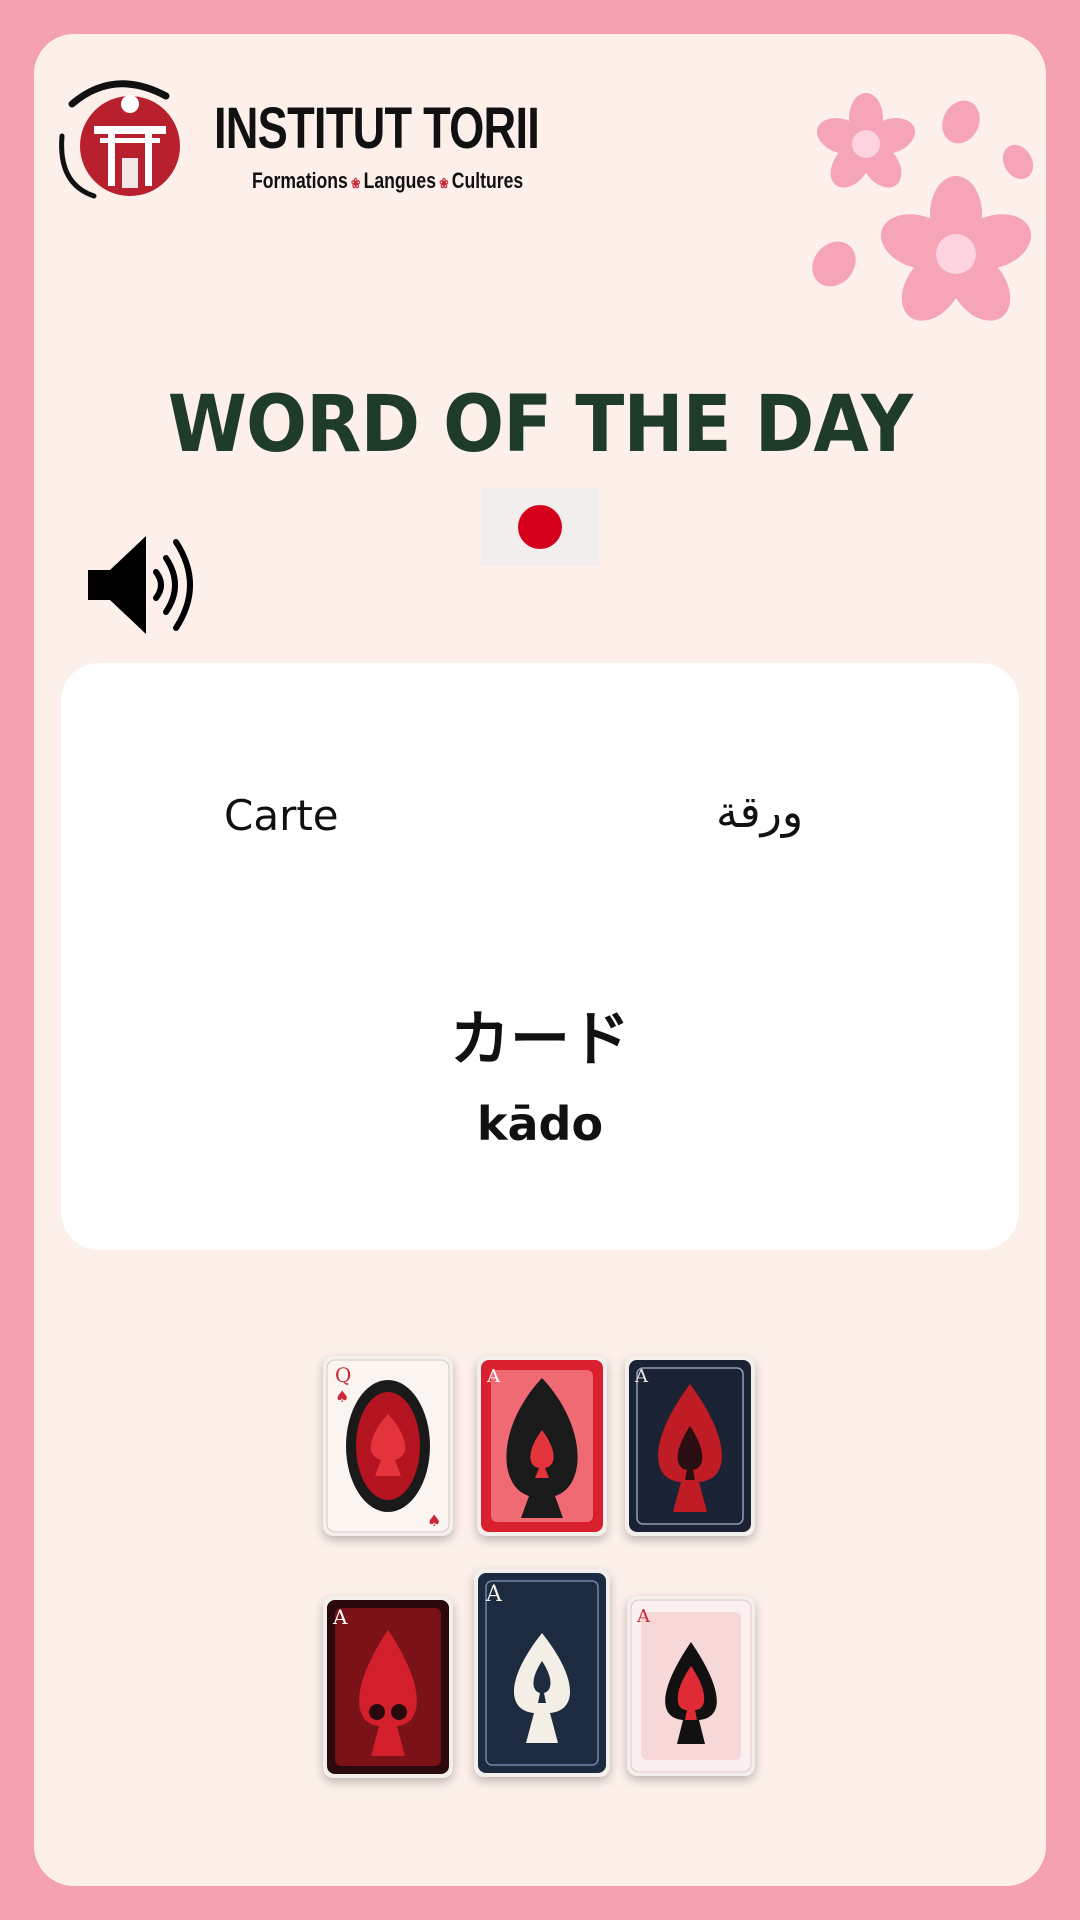  I want to click on svg-text: Q, so click(343, 1375).